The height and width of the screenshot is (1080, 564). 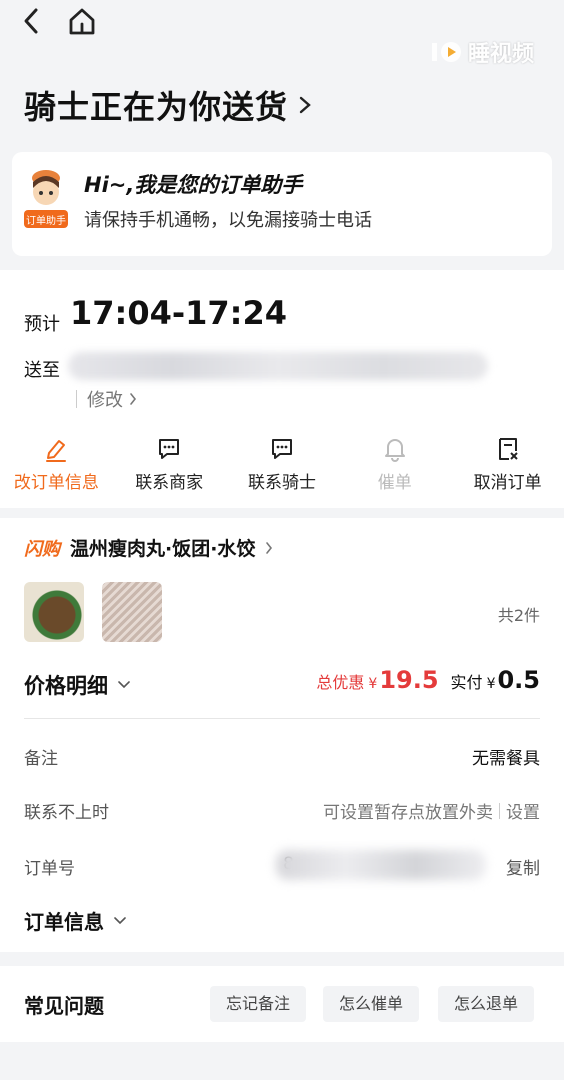 What do you see at coordinates (56, 466) in the screenshot?
I see `edit-order-button: 改订单信息` at bounding box center [56, 466].